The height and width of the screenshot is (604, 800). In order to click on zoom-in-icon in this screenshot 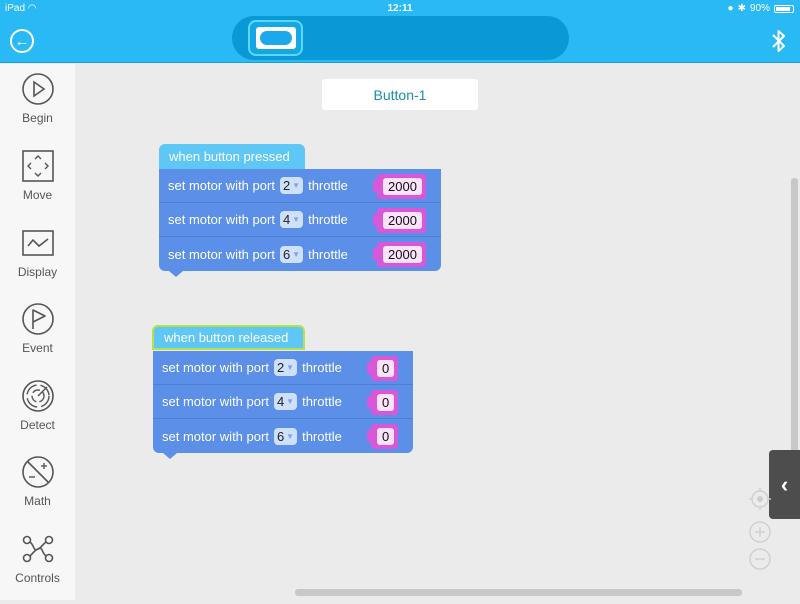, I will do `click(760, 532)`.